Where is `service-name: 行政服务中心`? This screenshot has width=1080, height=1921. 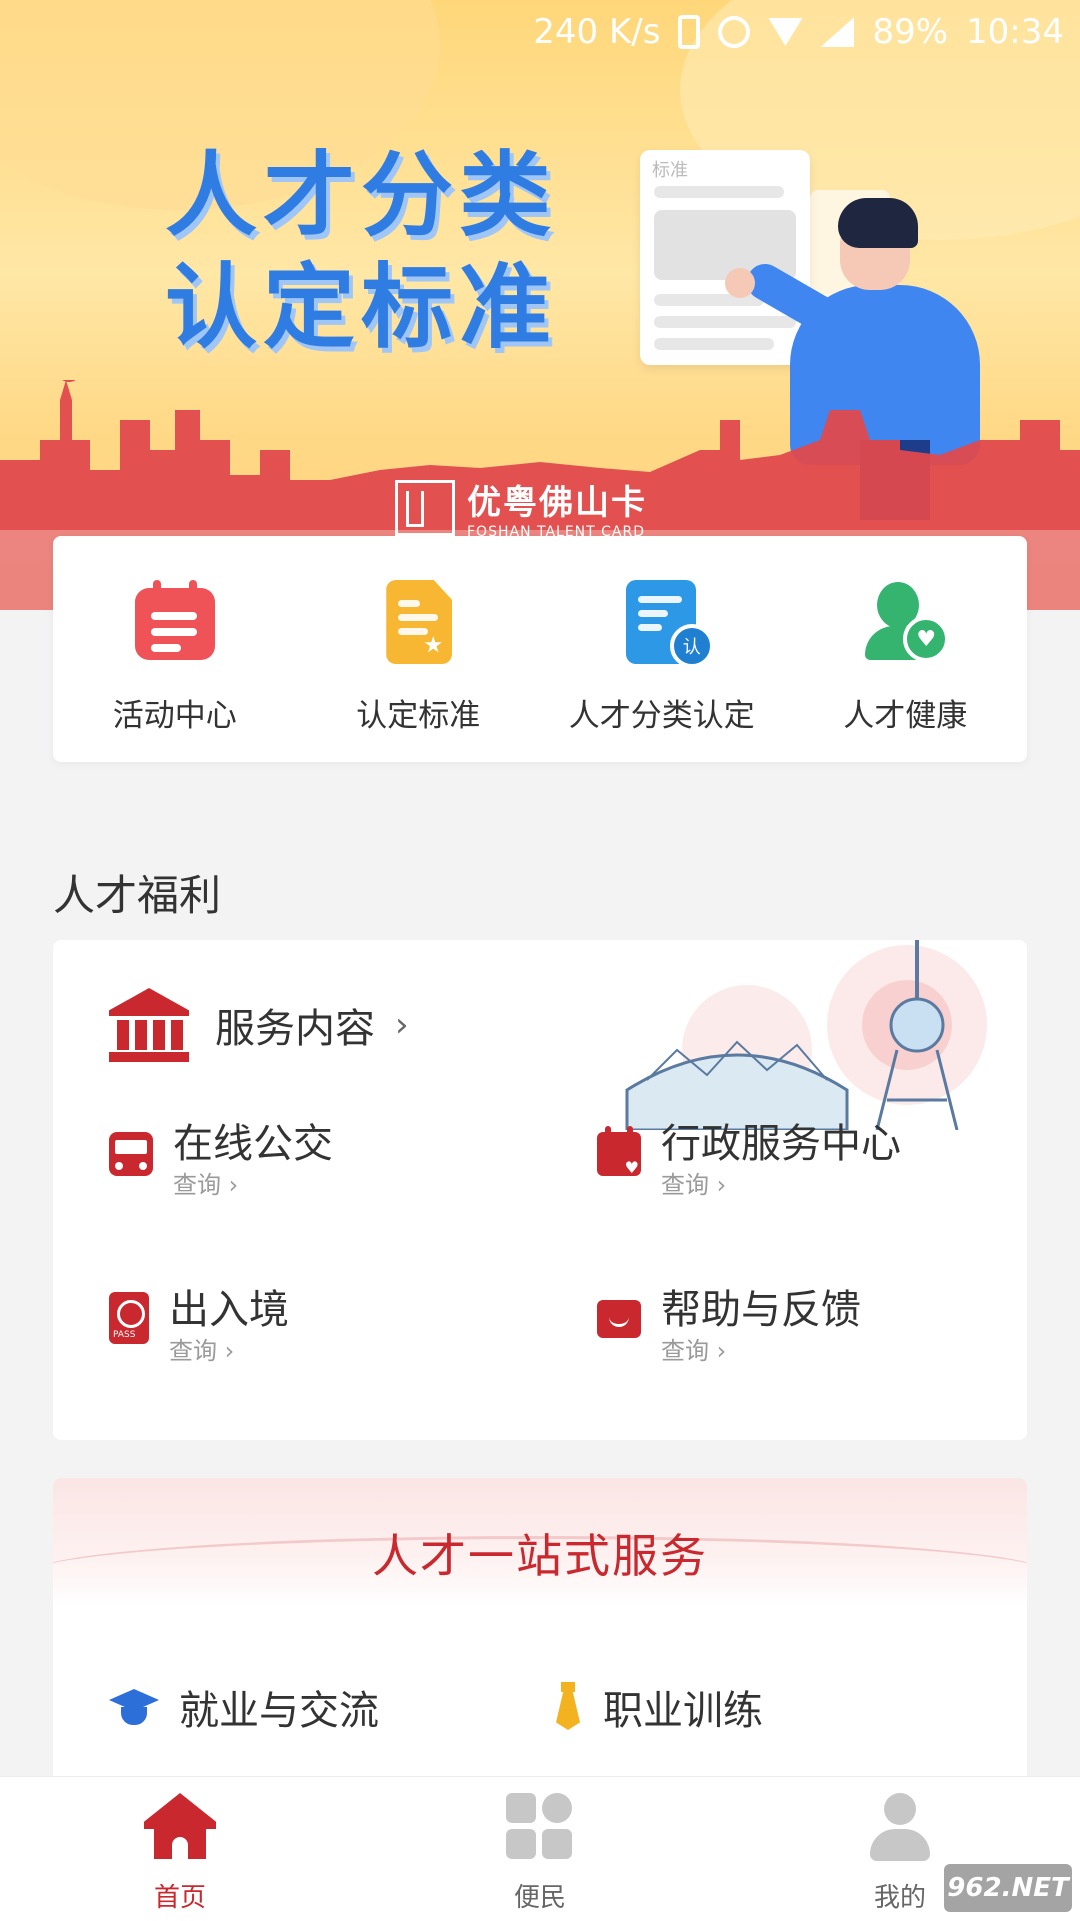 service-name: 行政服务中心 is located at coordinates (781, 1144).